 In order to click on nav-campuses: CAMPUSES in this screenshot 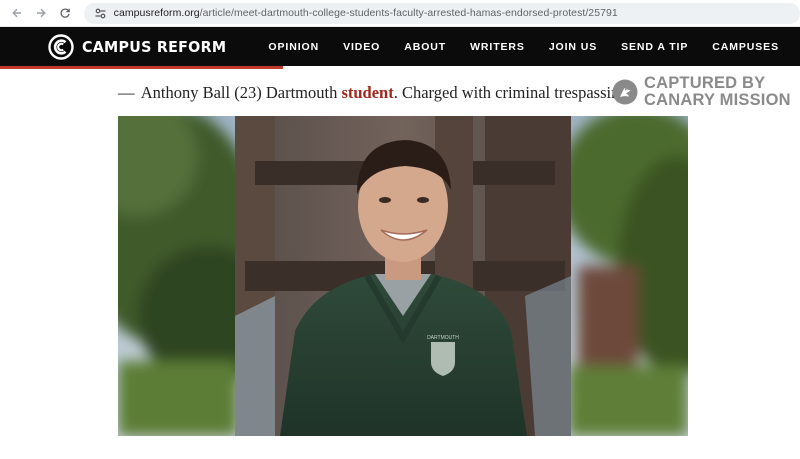, I will do `click(745, 47)`.